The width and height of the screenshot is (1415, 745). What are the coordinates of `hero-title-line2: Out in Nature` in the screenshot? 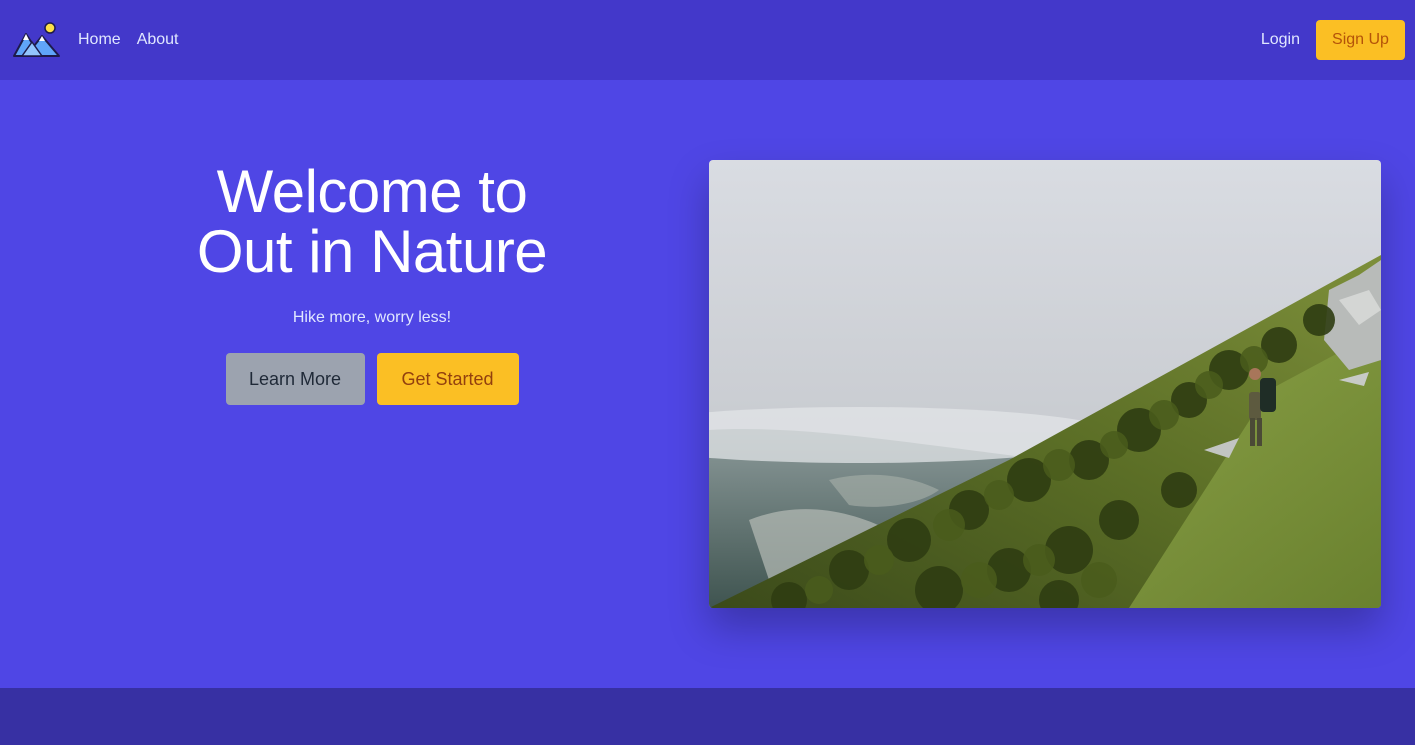 It's located at (372, 251).